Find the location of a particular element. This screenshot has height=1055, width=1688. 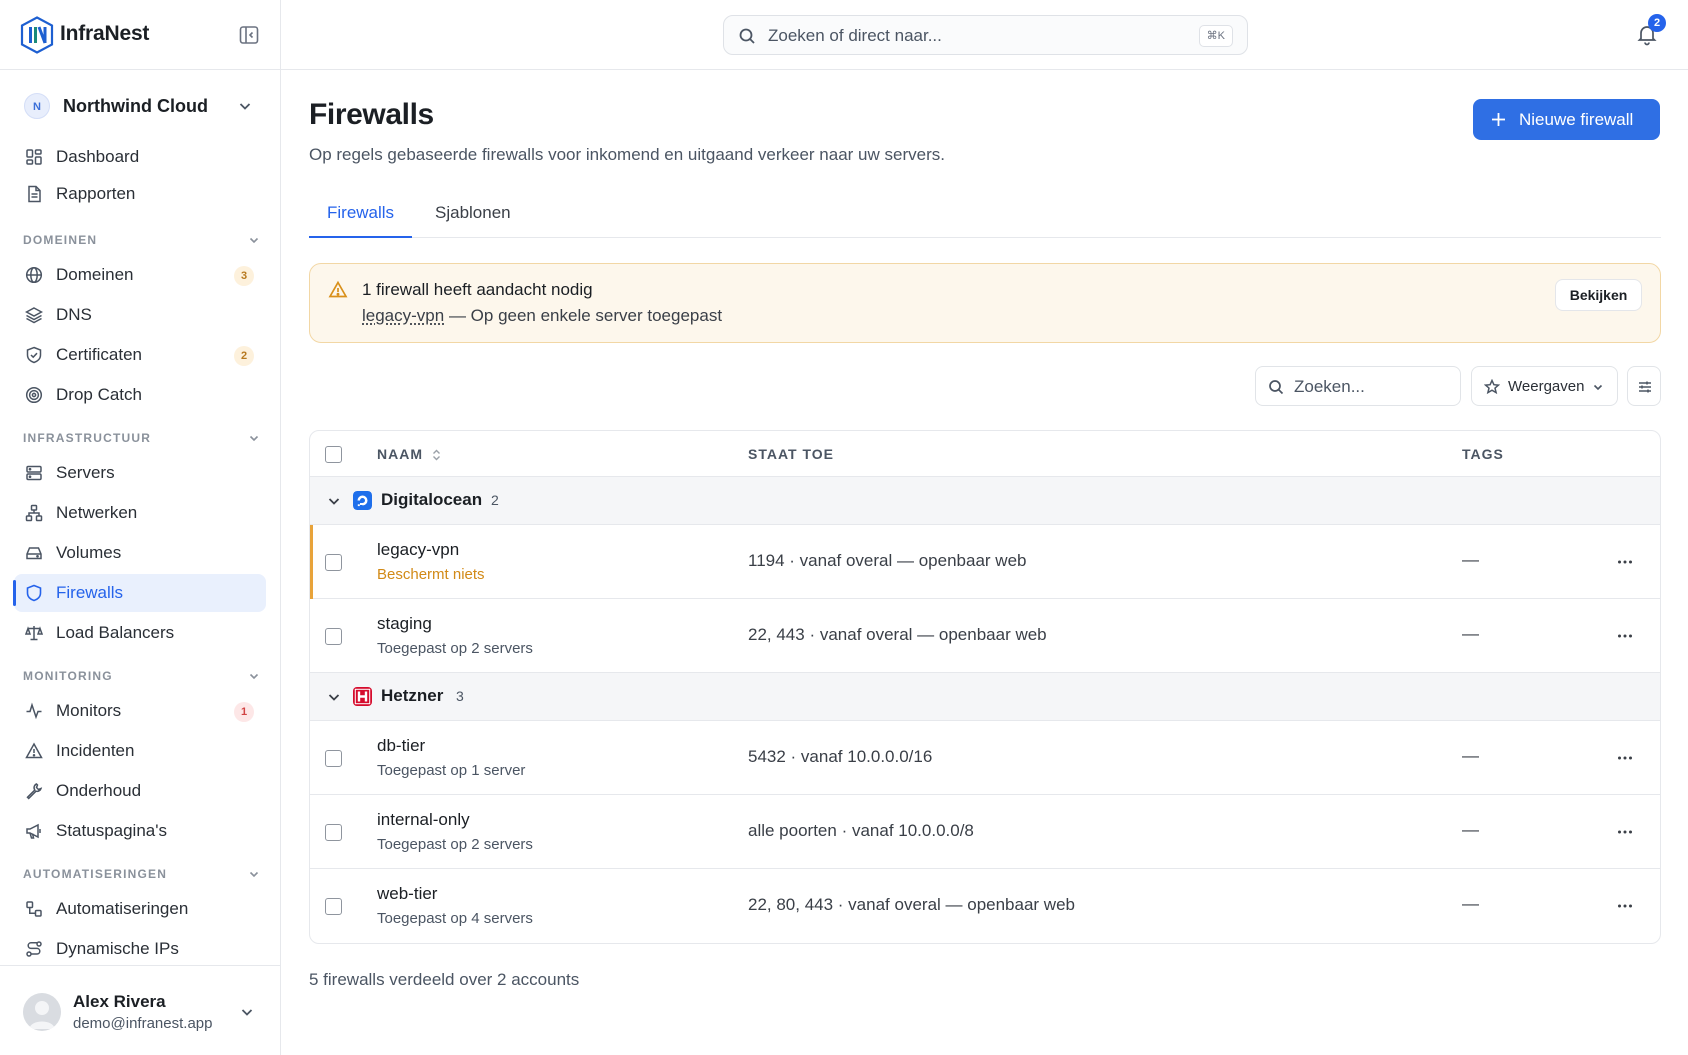

sidebar-item-netwerken: Netwerken is located at coordinates (140, 513).